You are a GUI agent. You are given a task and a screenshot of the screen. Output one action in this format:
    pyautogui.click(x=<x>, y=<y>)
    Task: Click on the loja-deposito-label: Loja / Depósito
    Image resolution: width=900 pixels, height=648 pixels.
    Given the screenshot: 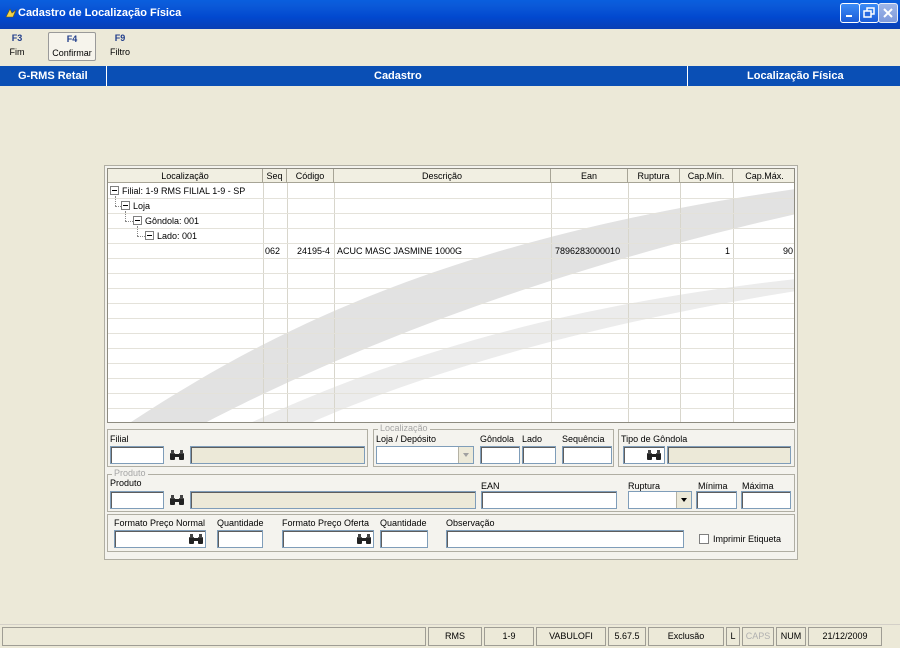 What is the action you would take?
    pyautogui.click(x=406, y=439)
    